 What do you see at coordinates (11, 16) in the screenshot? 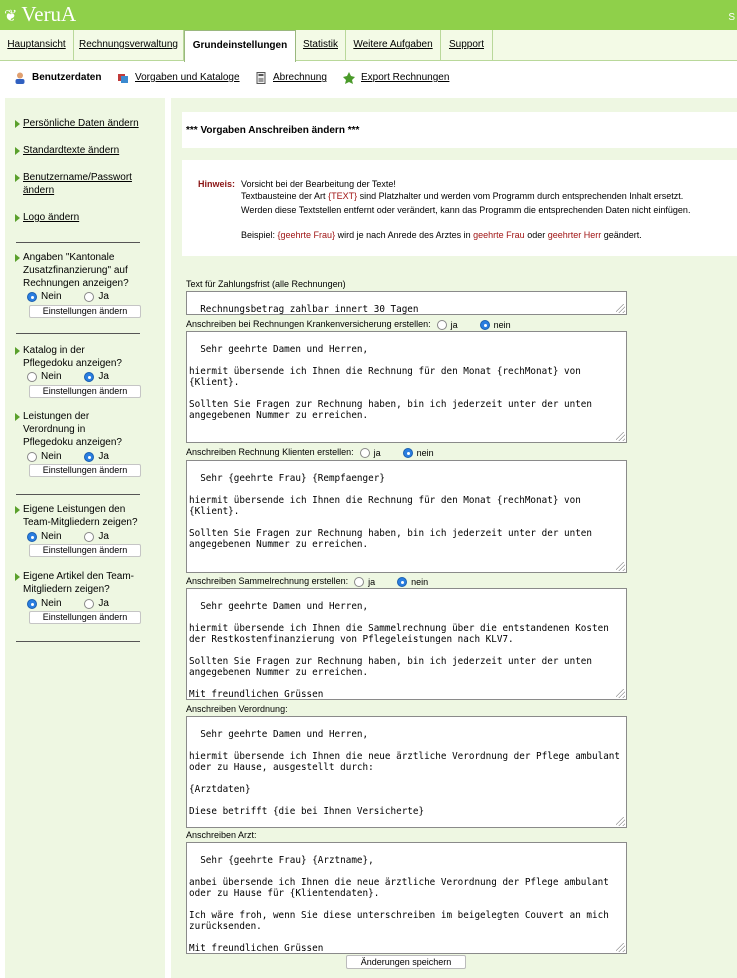
I see `leaf-logo-icon: ❦` at bounding box center [11, 16].